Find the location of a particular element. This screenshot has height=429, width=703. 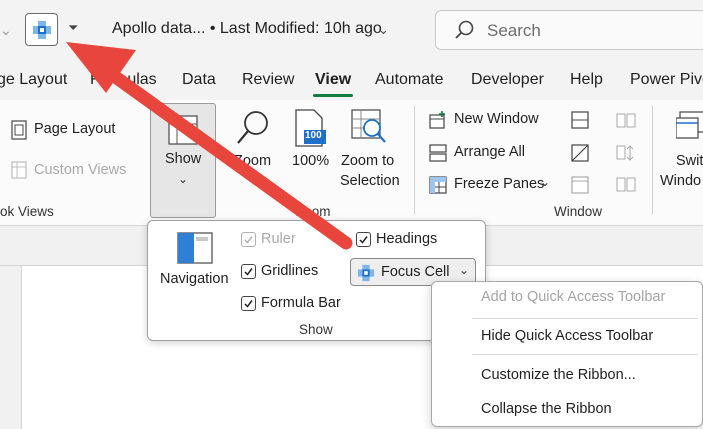

customize-qat-dropdown: ⏷ is located at coordinates (73, 28).